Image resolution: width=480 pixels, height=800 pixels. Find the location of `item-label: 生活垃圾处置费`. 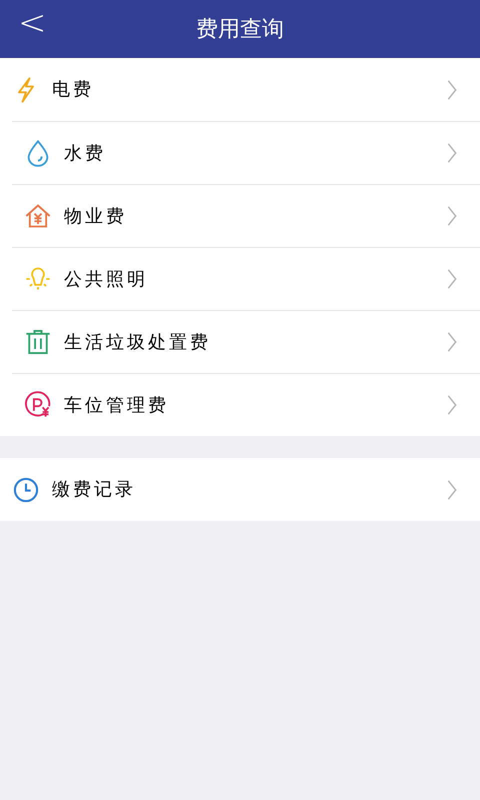

item-label: 生活垃圾处置费 is located at coordinates (137, 342).